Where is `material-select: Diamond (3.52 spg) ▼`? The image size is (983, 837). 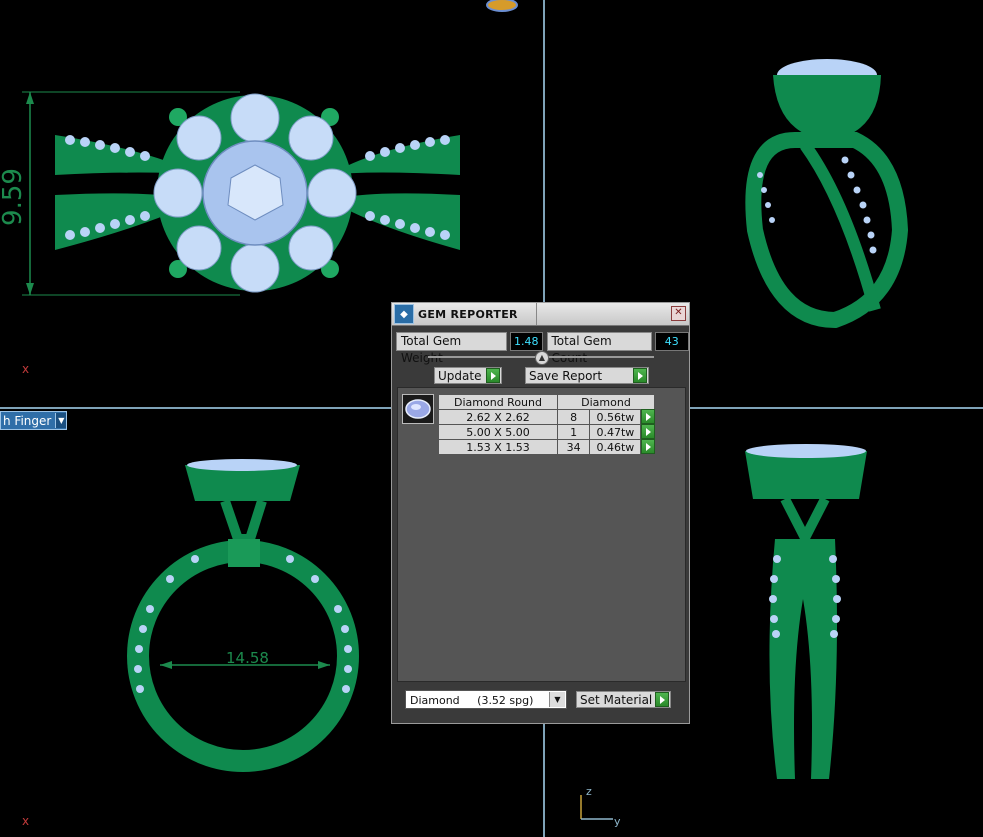
material-select: Diamond (3.52 spg) ▼ is located at coordinates (486, 699).